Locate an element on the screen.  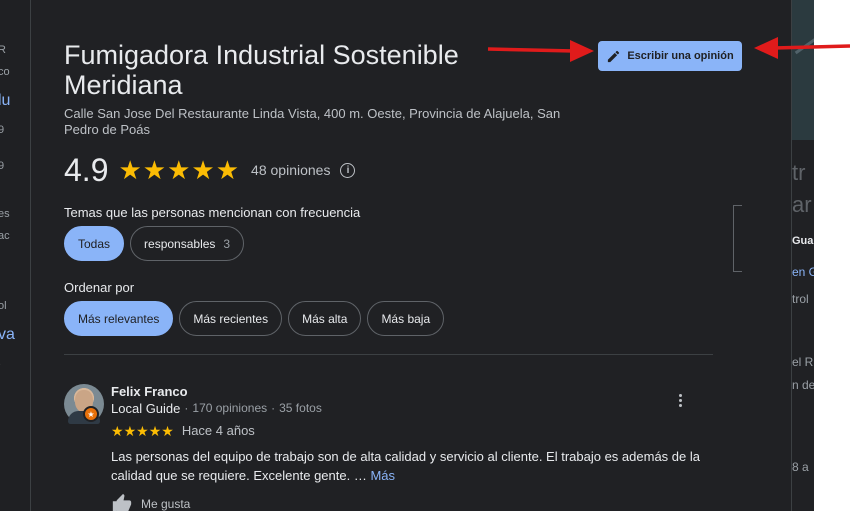
chip-label: Más relevantes is located at coordinates (119, 318).